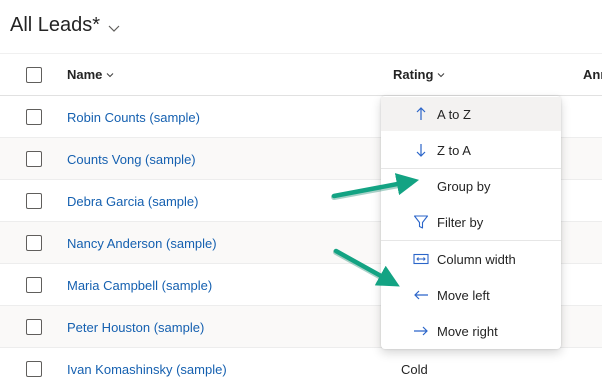  Describe the element at coordinates (454, 150) in the screenshot. I see `menu-item-label: Z to A` at that location.